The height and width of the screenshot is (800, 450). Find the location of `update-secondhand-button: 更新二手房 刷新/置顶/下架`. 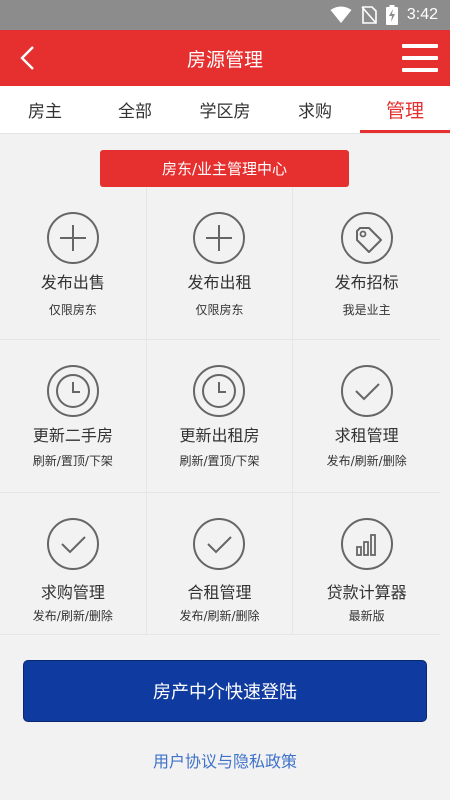

update-secondhand-button: 更新二手房 刷新/置顶/下架 is located at coordinates (73, 416).